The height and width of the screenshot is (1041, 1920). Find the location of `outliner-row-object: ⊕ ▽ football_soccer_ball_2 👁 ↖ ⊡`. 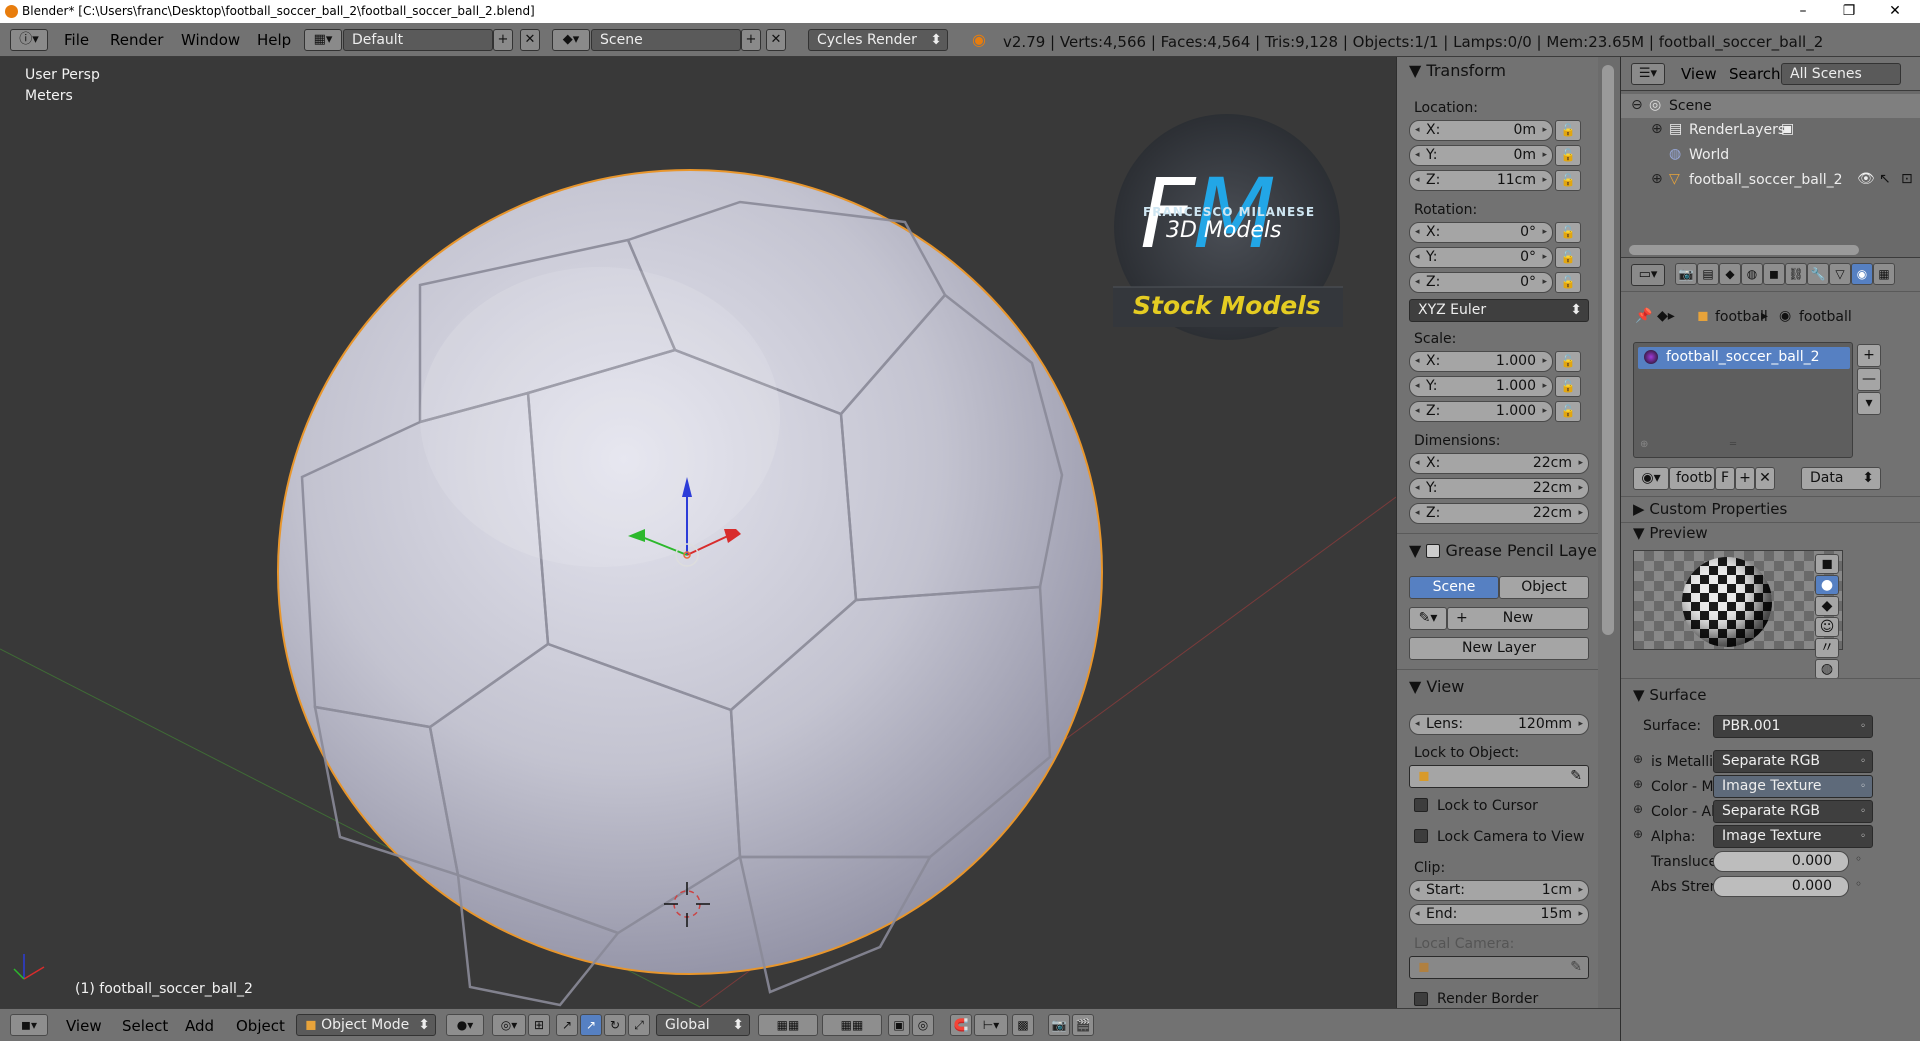

outliner-row-object: ⊕ ▽ football_soccer_ball_2 👁 ↖ ⊡ is located at coordinates (1770, 180).